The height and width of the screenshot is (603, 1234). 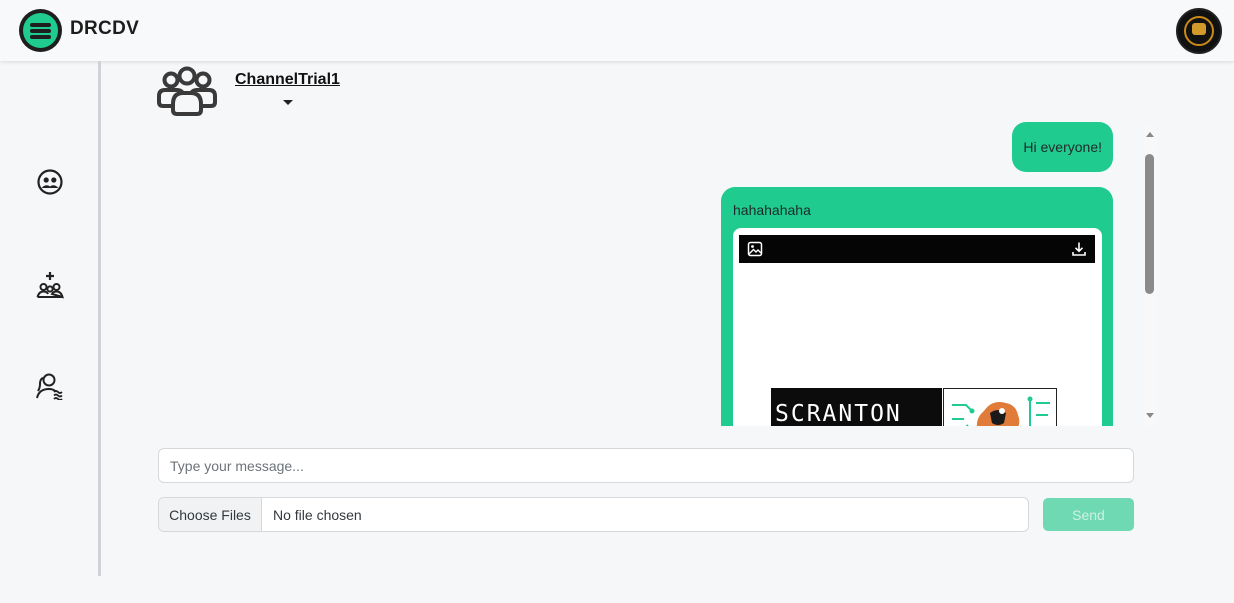 What do you see at coordinates (50, 182) in the screenshot?
I see `team-icon` at bounding box center [50, 182].